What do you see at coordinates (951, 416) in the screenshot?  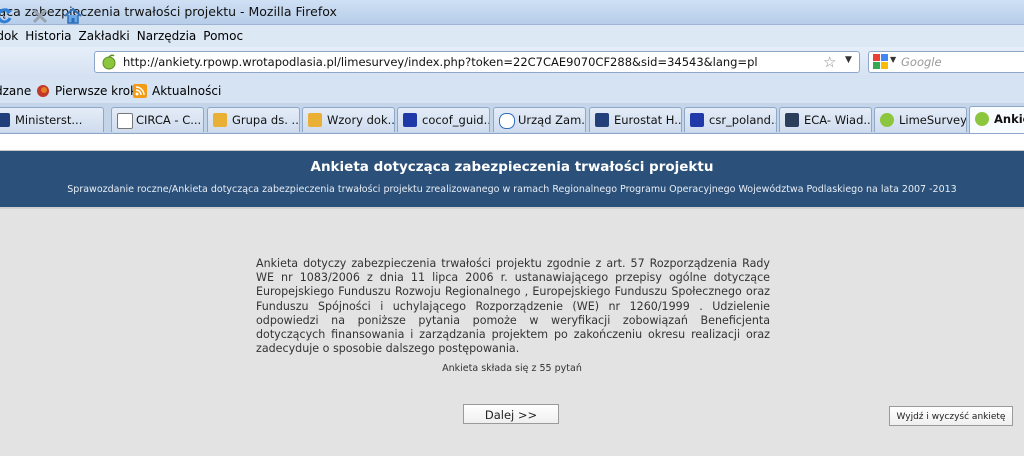 I see `exit-clear-button: Wyjdź i wyczyść ankietę` at bounding box center [951, 416].